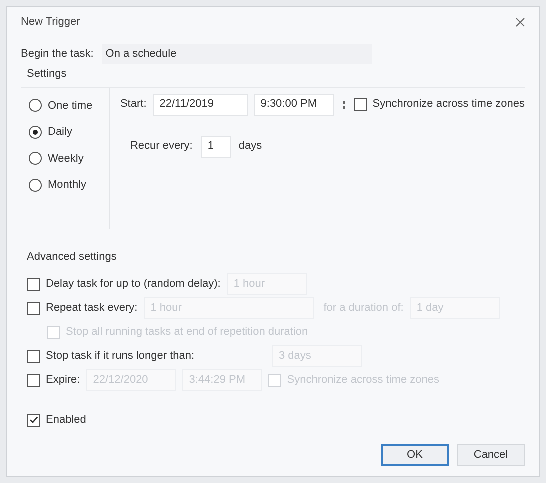 This screenshot has height=483, width=546. I want to click on schedule-label: Monthly, so click(67, 185).